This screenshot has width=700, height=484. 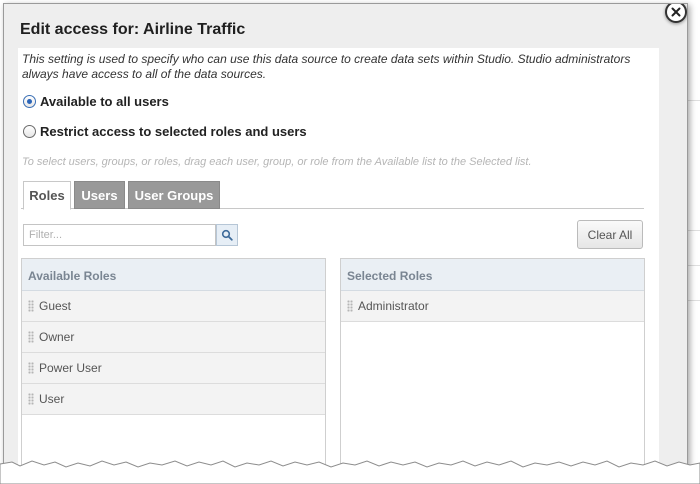 What do you see at coordinates (173, 275) in the screenshot?
I see `available-roles-header: Available Roles` at bounding box center [173, 275].